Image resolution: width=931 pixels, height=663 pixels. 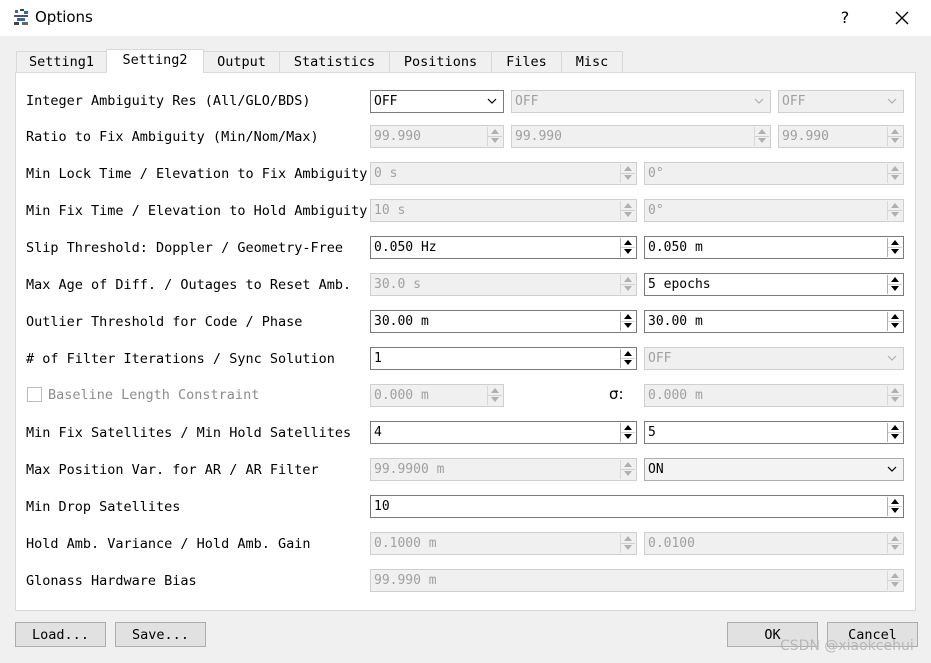 I want to click on min-lock-time-spinbox: 0 s, so click(x=503, y=173).